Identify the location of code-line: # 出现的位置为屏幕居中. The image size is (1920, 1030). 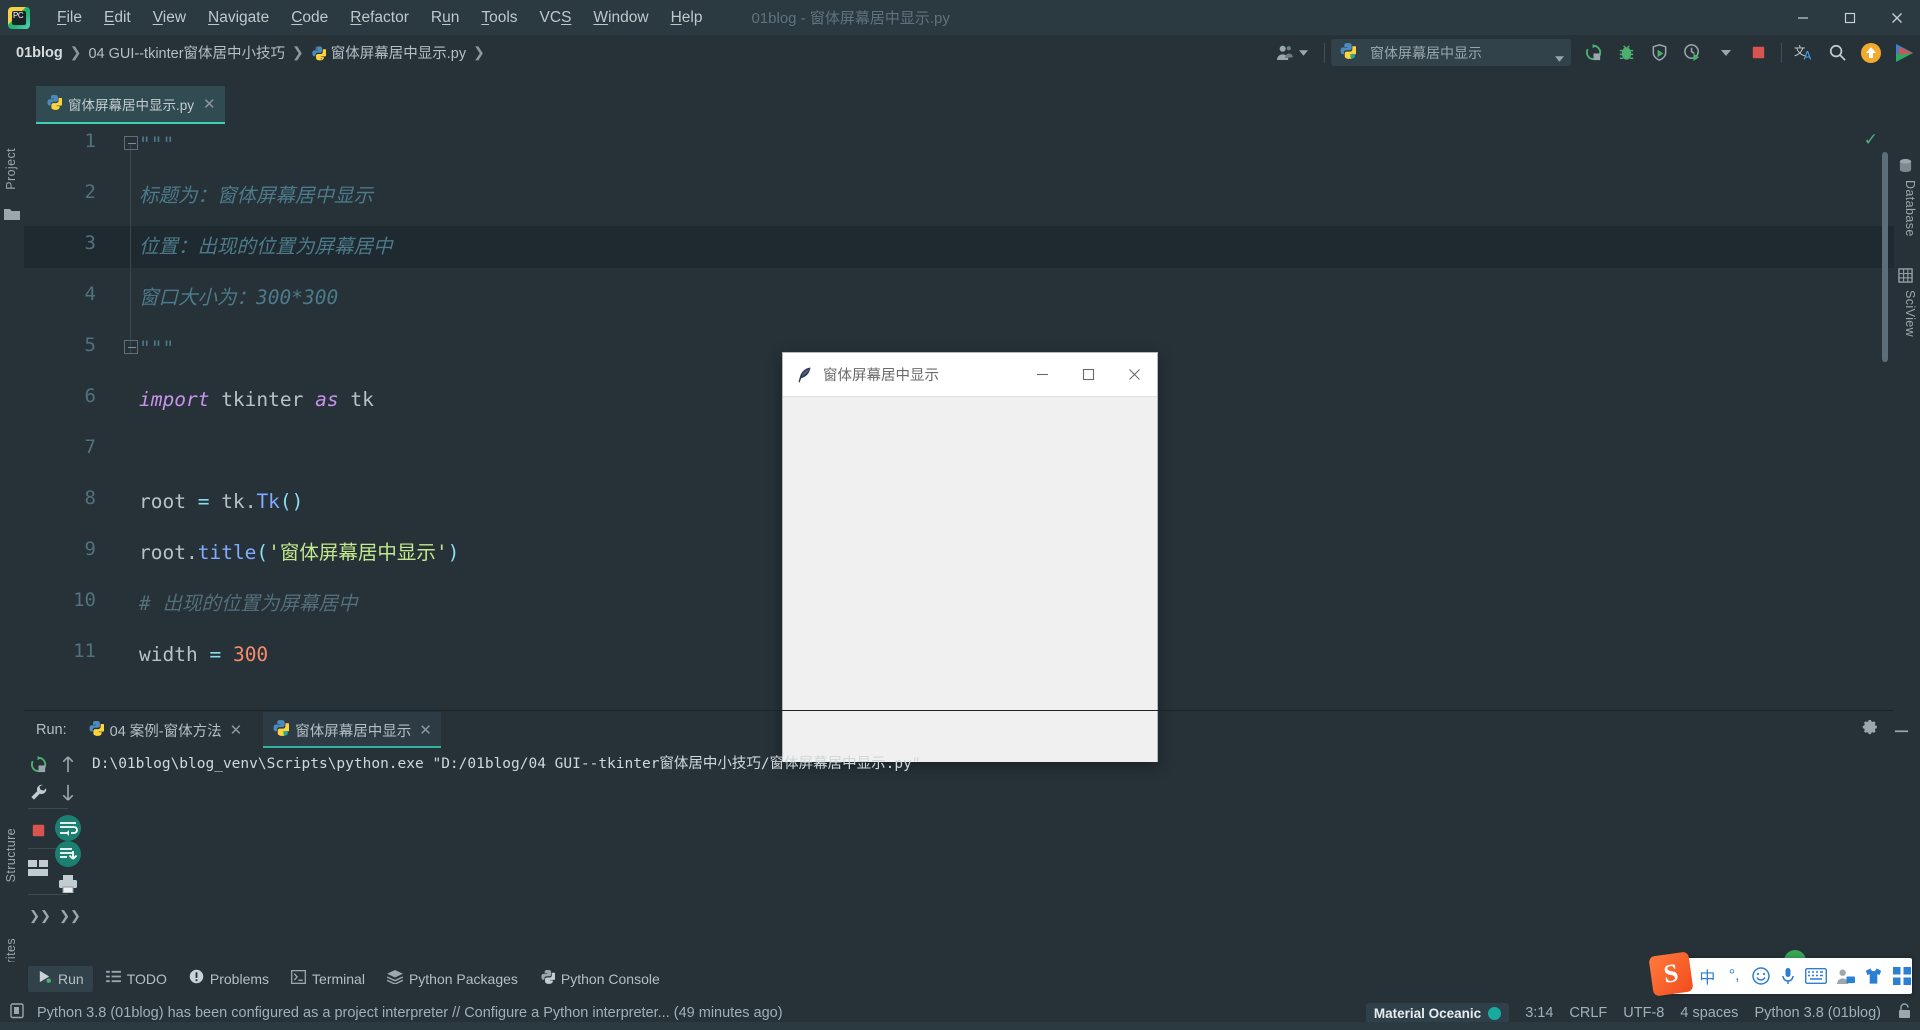
(248, 604).